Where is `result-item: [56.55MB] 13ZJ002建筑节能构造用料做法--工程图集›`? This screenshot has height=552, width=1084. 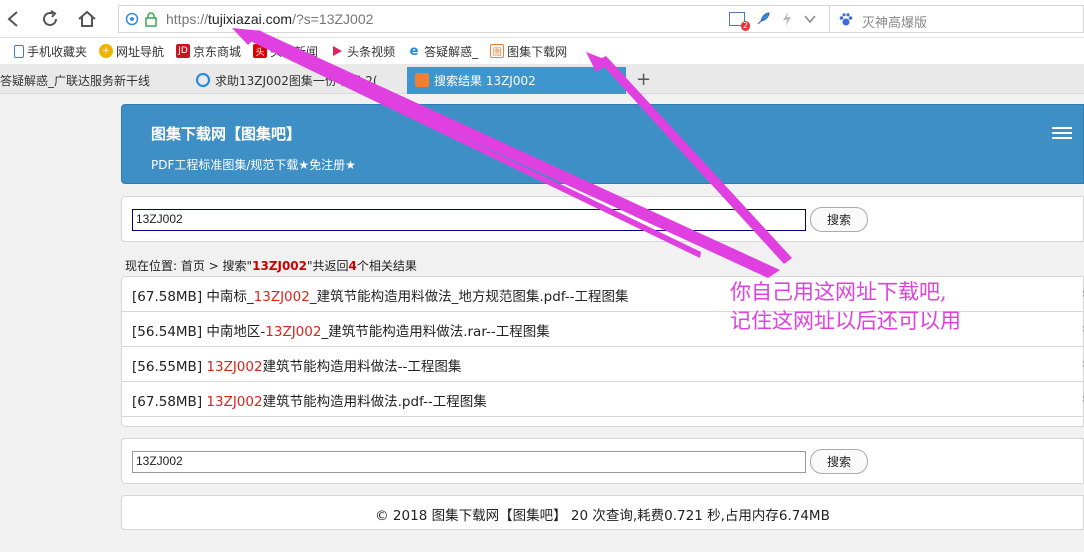 result-item: [56.55MB] 13ZJ002建筑节能构造用料做法--工程图集› is located at coordinates (603, 364).